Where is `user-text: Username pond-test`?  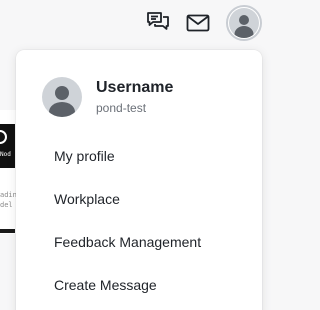 user-text: Username pond-test is located at coordinates (134, 97).